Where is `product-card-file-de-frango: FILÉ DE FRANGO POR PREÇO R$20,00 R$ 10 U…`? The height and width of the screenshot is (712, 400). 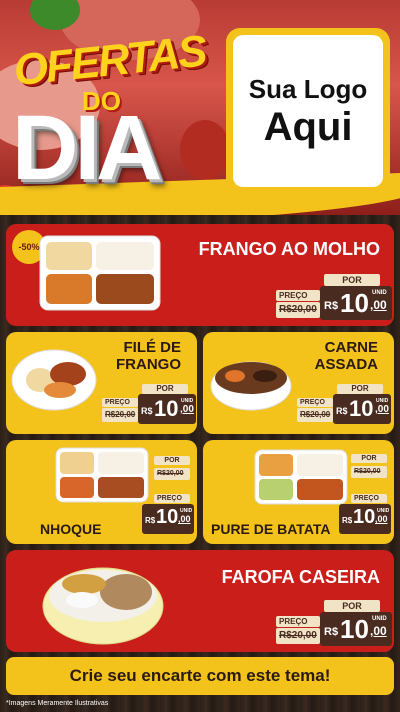 product-card-file-de-frango: FILÉ DE FRANGO POR PREÇO R$20,00 R$ 10 U… is located at coordinates (101, 383).